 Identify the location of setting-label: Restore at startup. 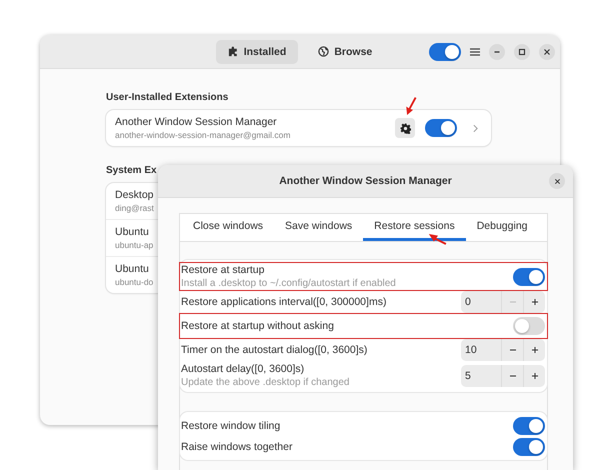
(223, 270).